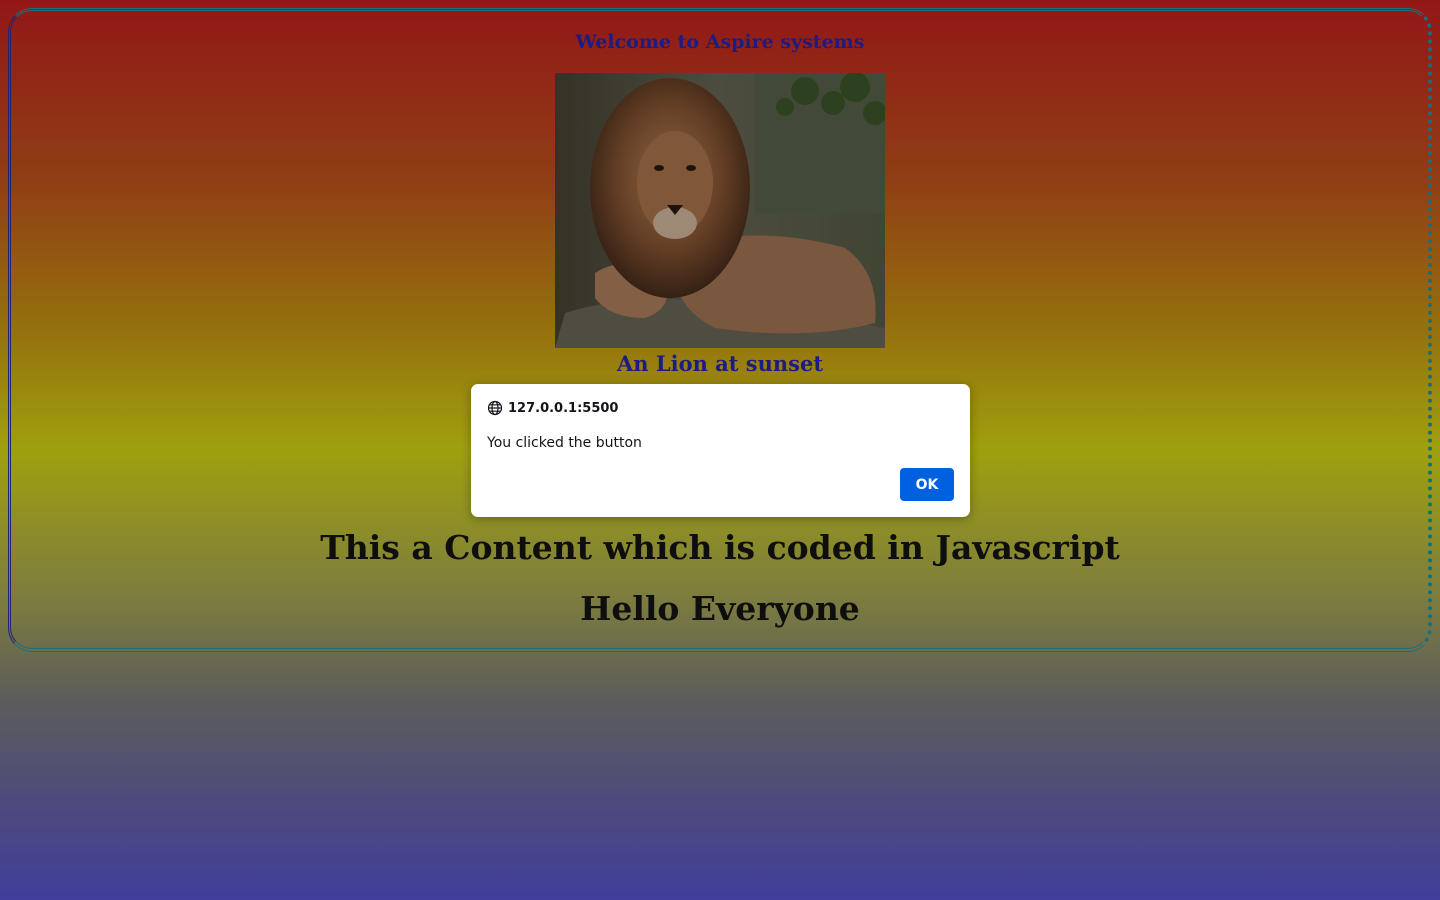 The width and height of the screenshot is (1440, 900). What do you see at coordinates (927, 484) in the screenshot?
I see `ok-button: OK` at bounding box center [927, 484].